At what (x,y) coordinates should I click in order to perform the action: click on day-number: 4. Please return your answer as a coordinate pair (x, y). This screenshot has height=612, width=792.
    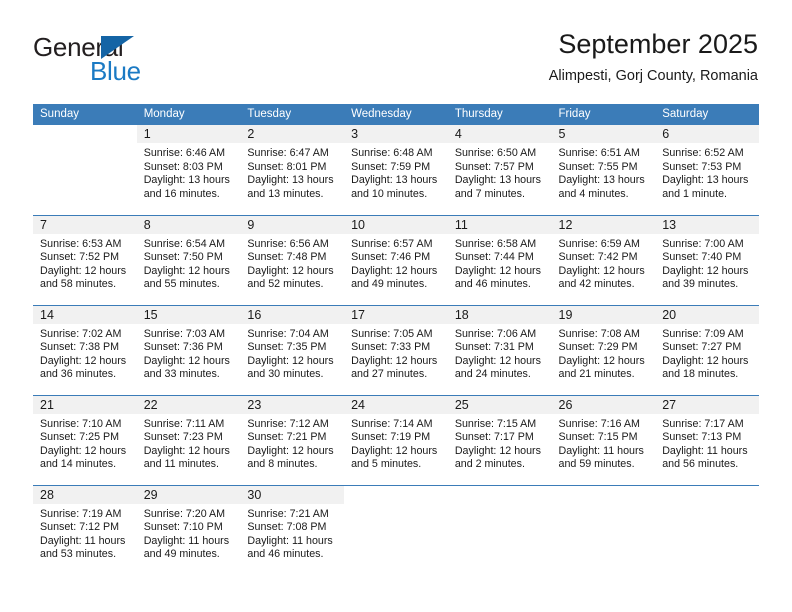
    Looking at the image, I should click on (499, 134).